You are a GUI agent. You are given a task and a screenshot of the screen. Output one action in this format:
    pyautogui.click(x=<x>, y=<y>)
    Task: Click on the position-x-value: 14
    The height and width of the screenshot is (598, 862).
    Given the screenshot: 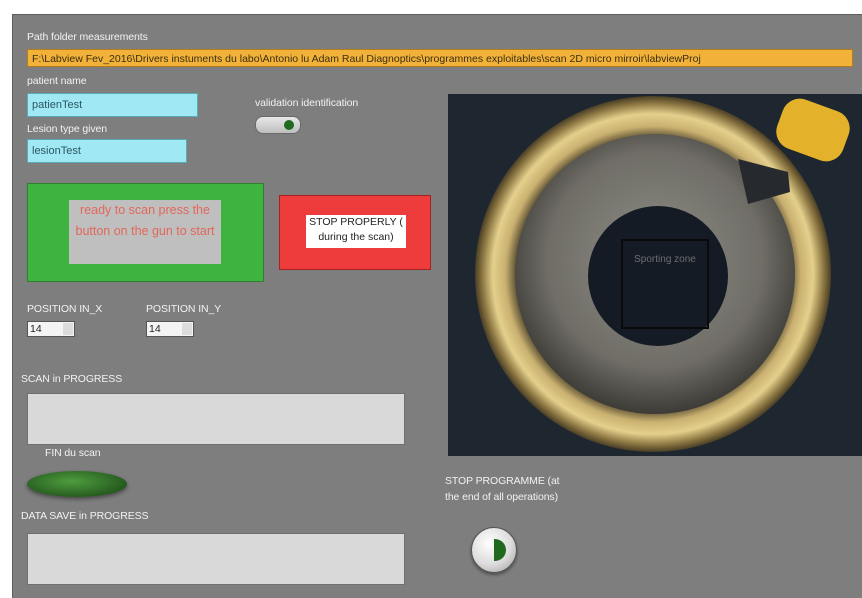 What is the action you would take?
    pyautogui.click(x=36, y=329)
    